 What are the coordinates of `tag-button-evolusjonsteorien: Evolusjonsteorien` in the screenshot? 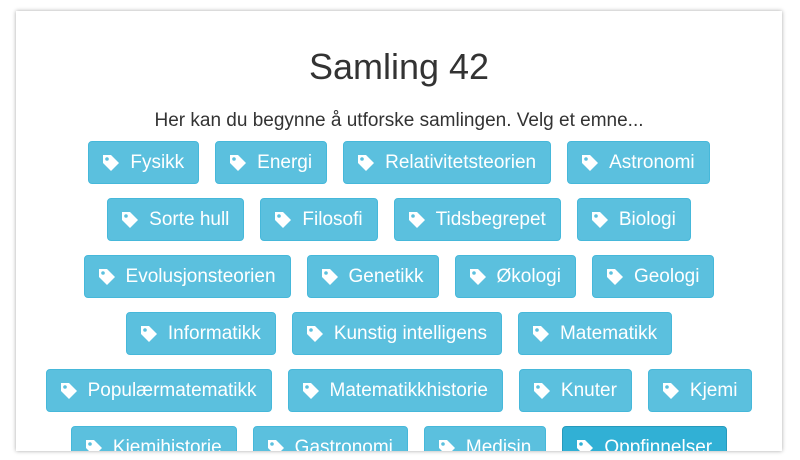 It's located at (187, 276).